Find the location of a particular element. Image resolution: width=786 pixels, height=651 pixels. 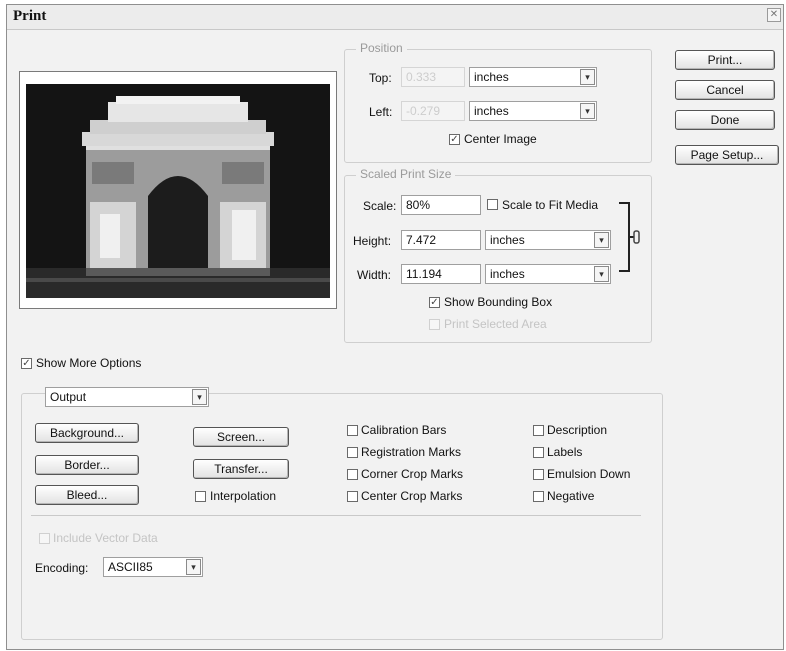

registration-marks-checkbox is located at coordinates (352, 452).